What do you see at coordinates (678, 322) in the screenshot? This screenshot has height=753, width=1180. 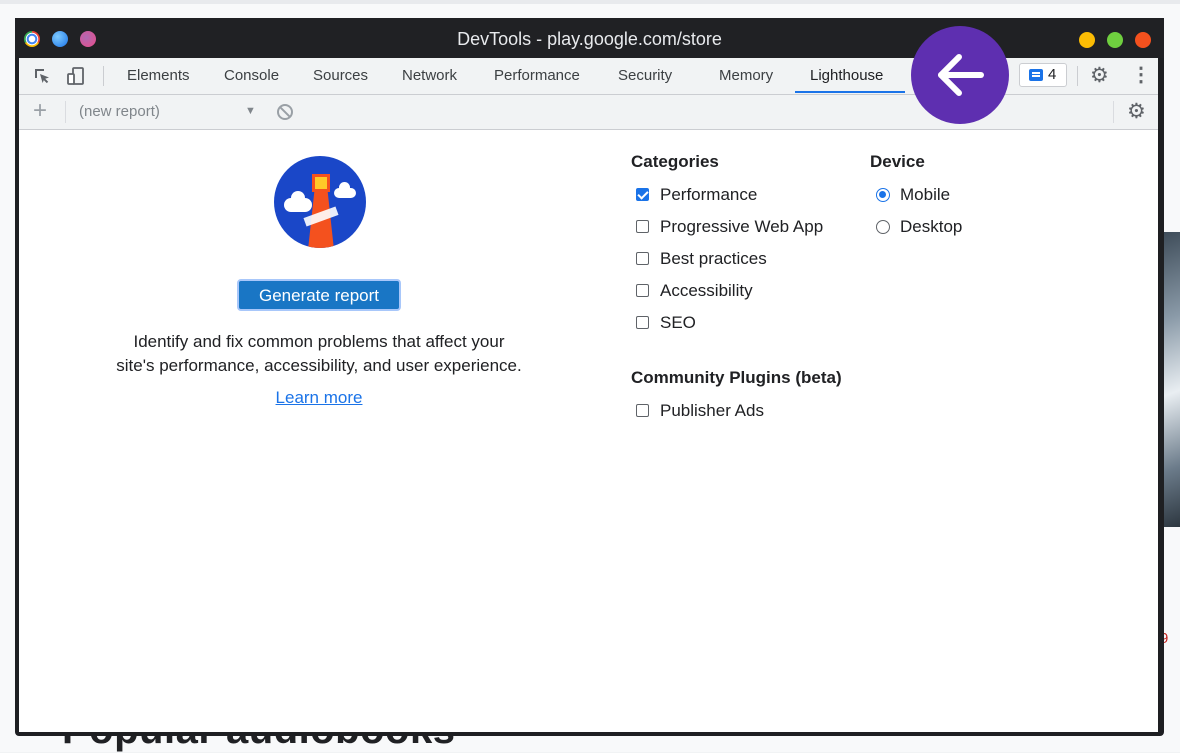 I see `category-label: SEO` at bounding box center [678, 322].